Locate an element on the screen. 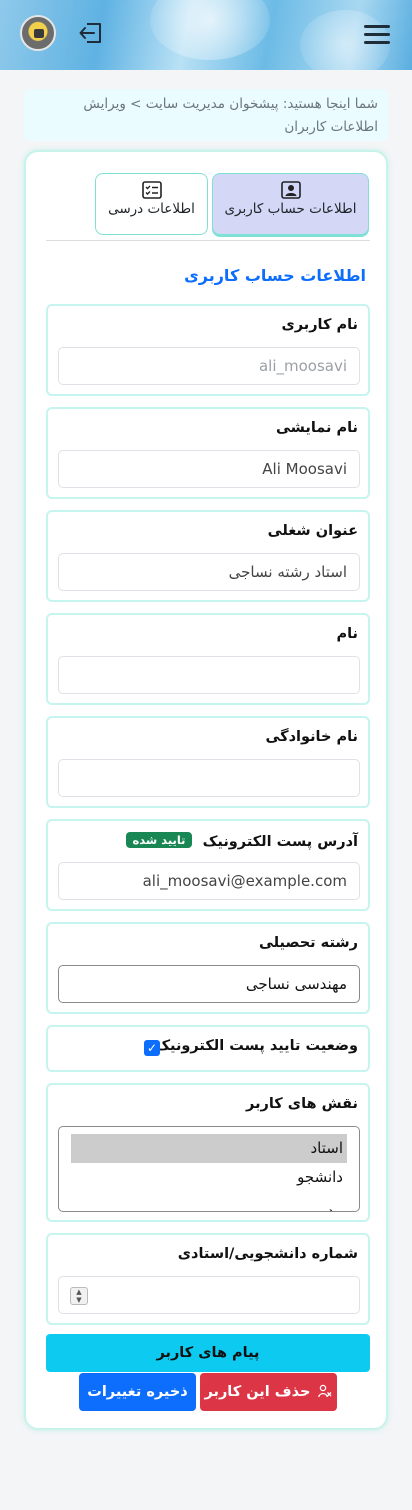 This screenshot has height=1510, width=412. verified-badge: تایید شده is located at coordinates (159, 840).